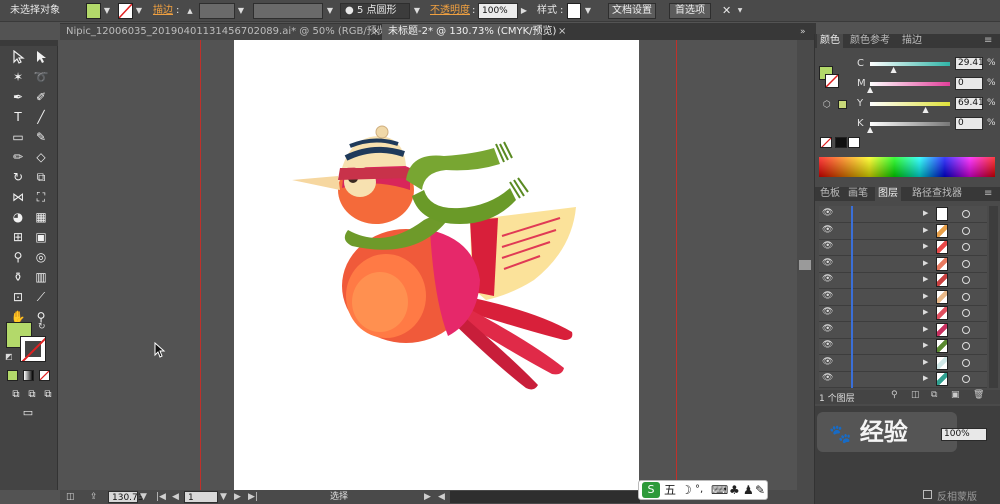  Describe the element at coordinates (126, 497) in the screenshot. I see `zoom-field: 130.73` at that location.